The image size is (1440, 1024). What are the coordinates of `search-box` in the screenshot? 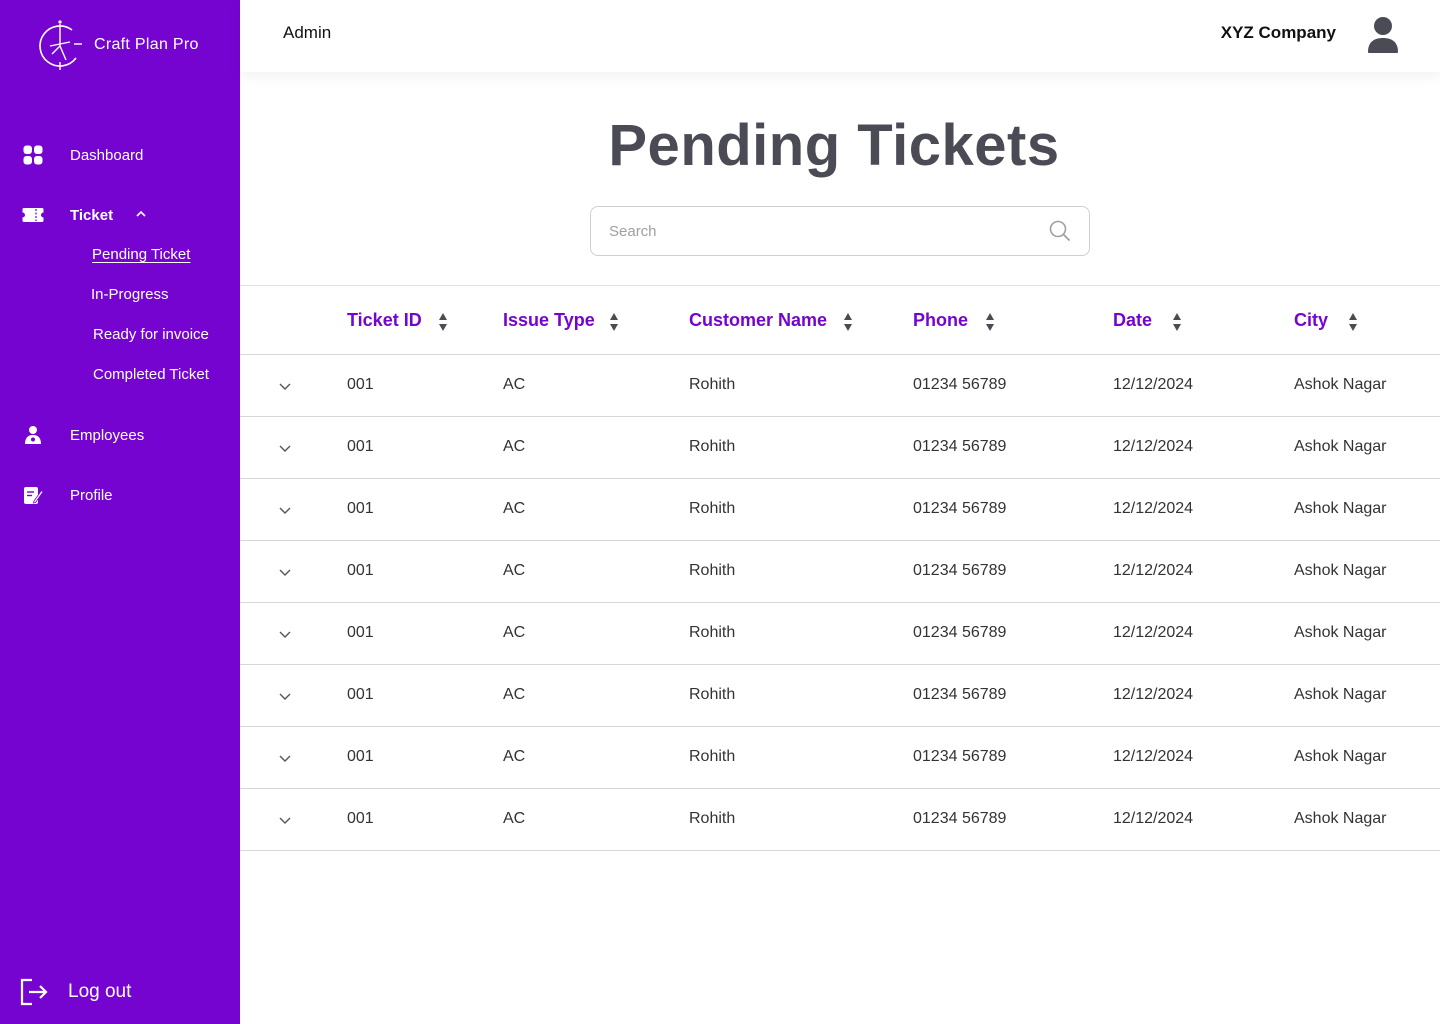 It's located at (840, 231).